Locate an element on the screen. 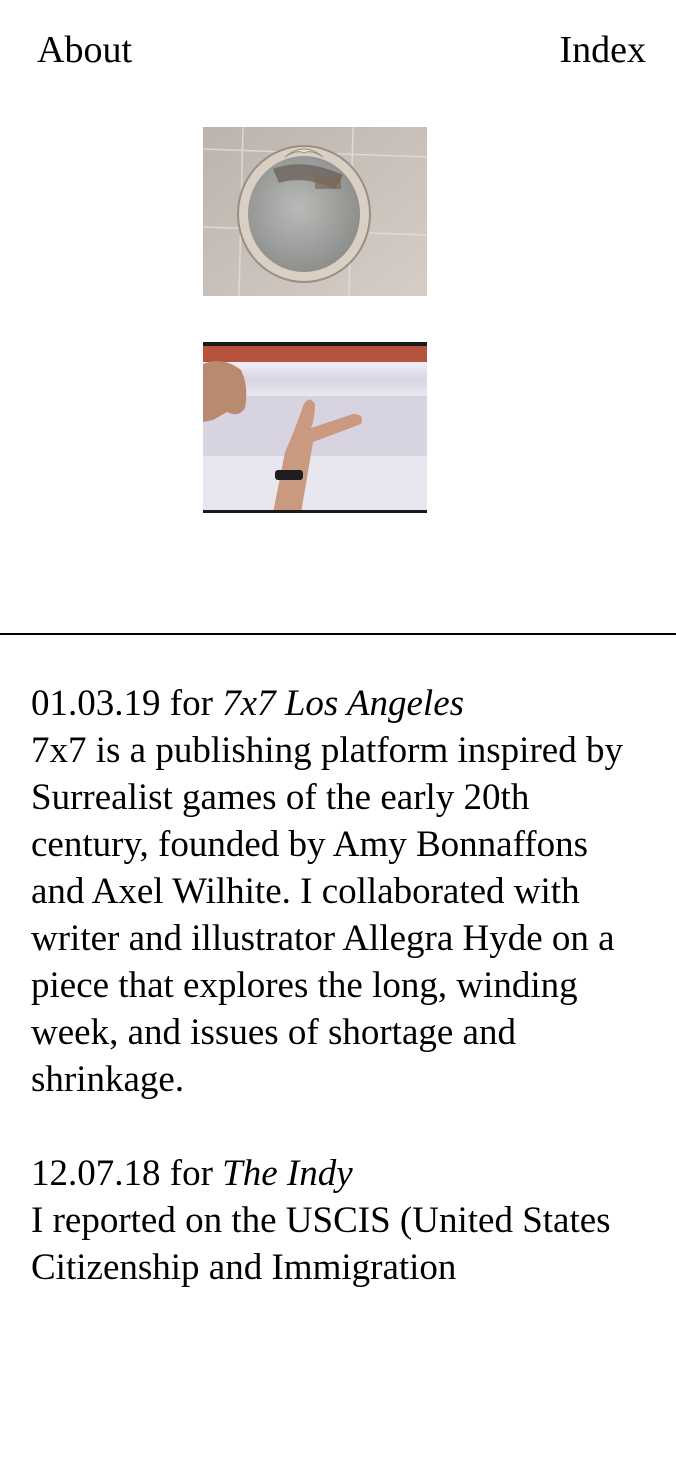  hands-on-paper-roll-photo is located at coordinates (315, 427).